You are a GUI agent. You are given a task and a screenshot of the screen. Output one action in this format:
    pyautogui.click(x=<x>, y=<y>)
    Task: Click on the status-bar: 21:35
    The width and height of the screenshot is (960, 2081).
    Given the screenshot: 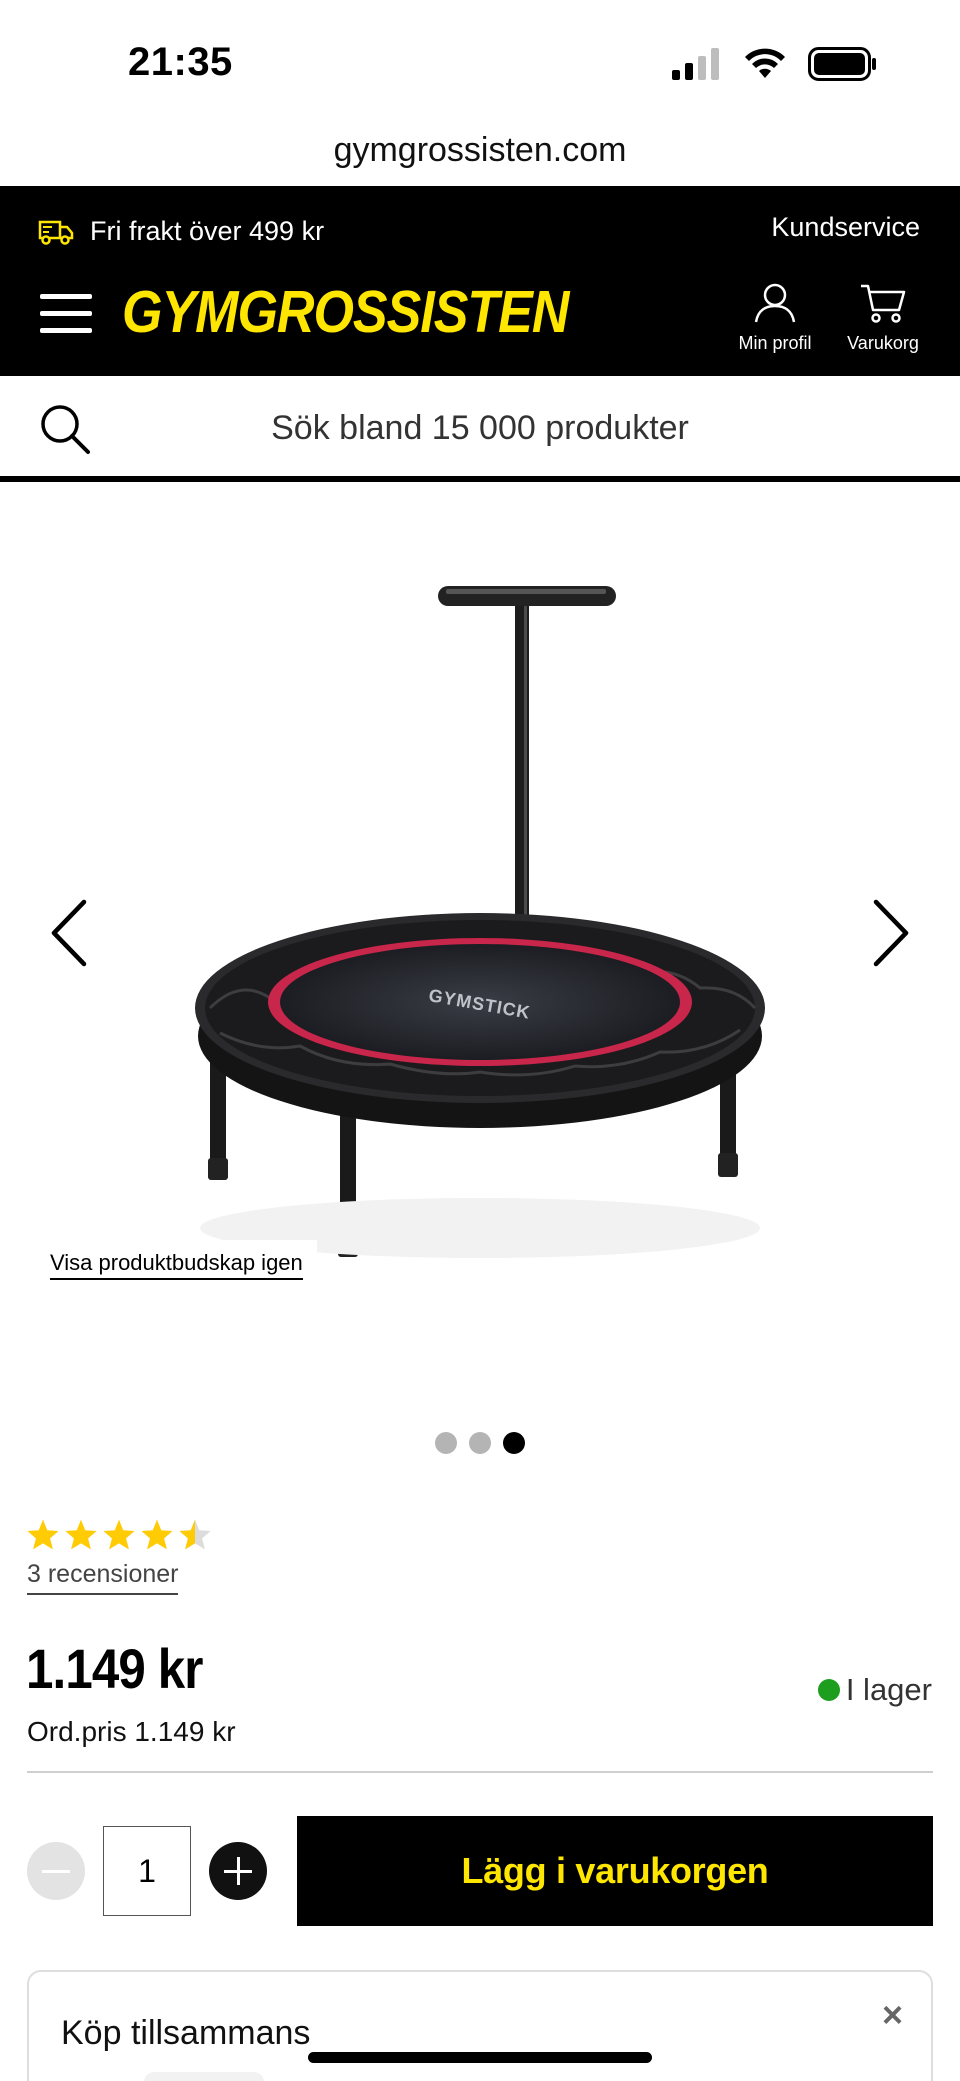 What is the action you would take?
    pyautogui.click(x=480, y=60)
    